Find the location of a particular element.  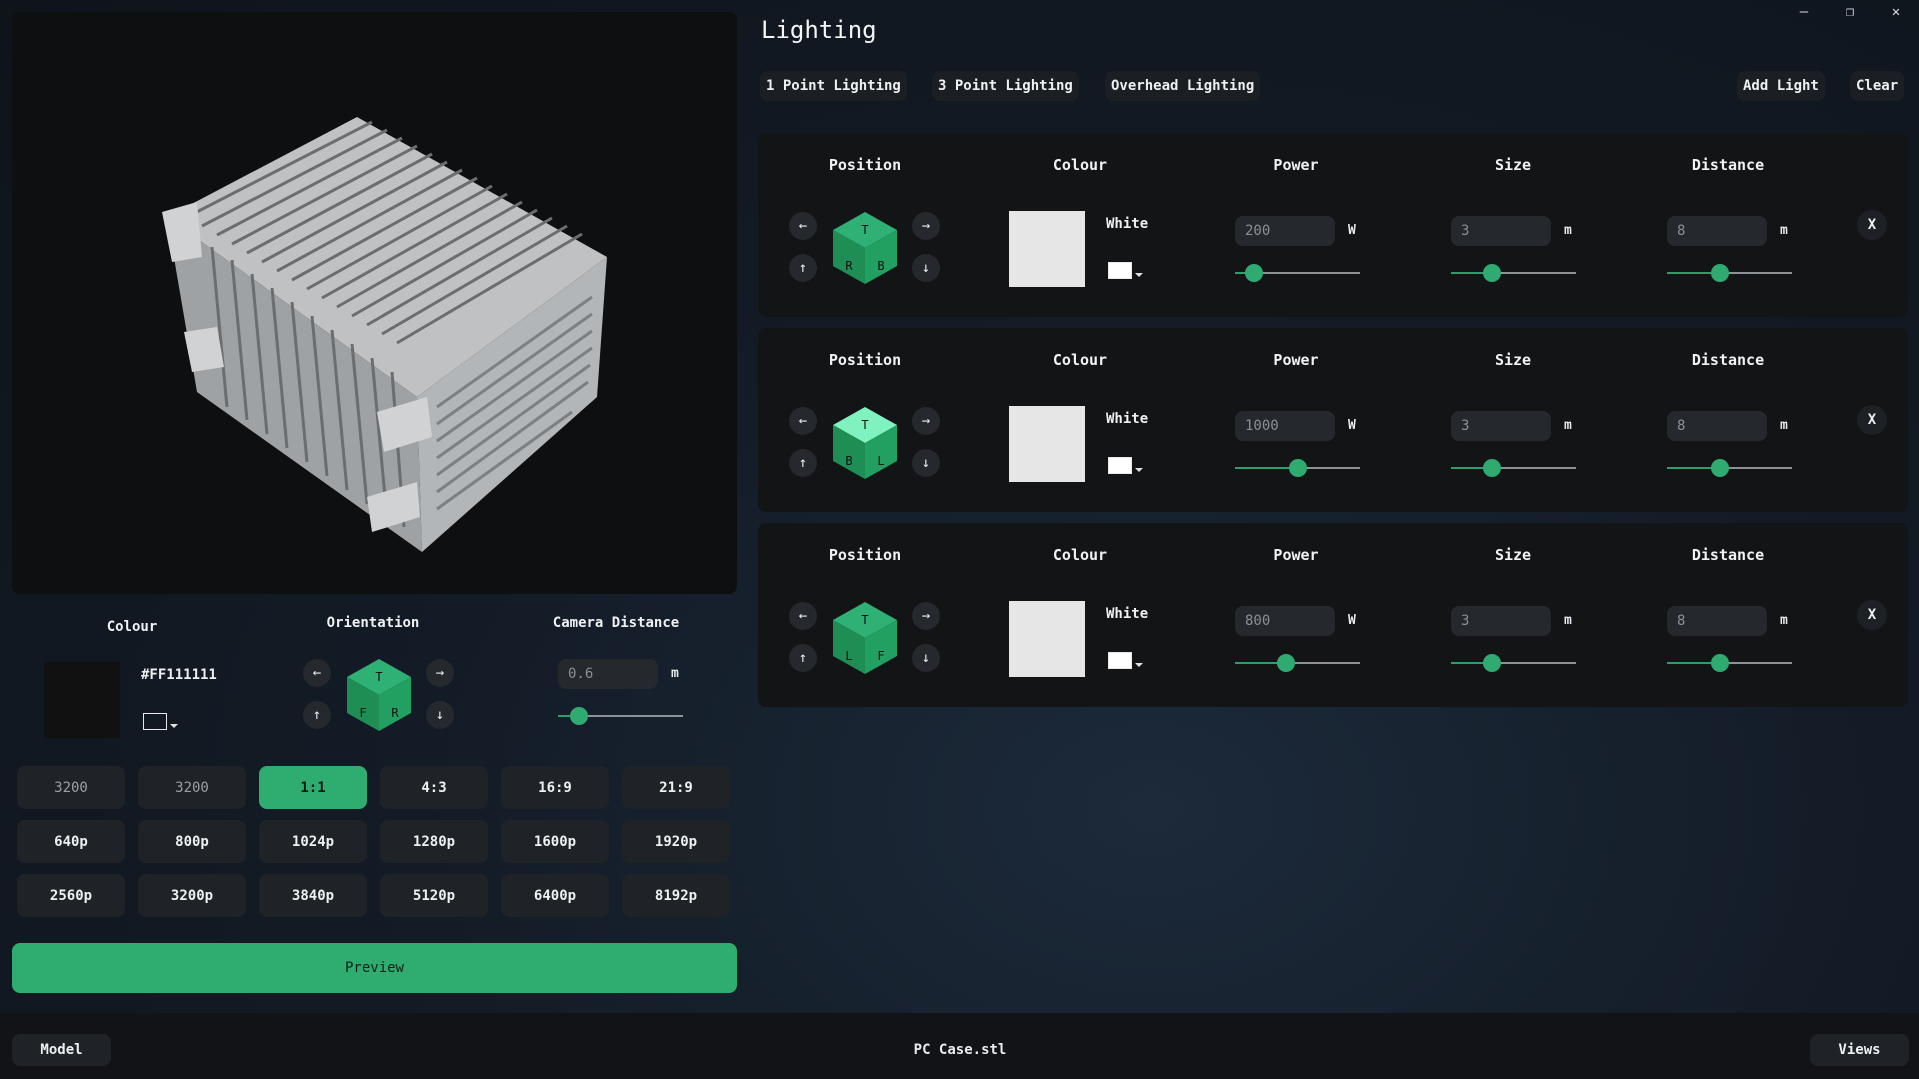

camera-distance-slider is located at coordinates (620, 716).